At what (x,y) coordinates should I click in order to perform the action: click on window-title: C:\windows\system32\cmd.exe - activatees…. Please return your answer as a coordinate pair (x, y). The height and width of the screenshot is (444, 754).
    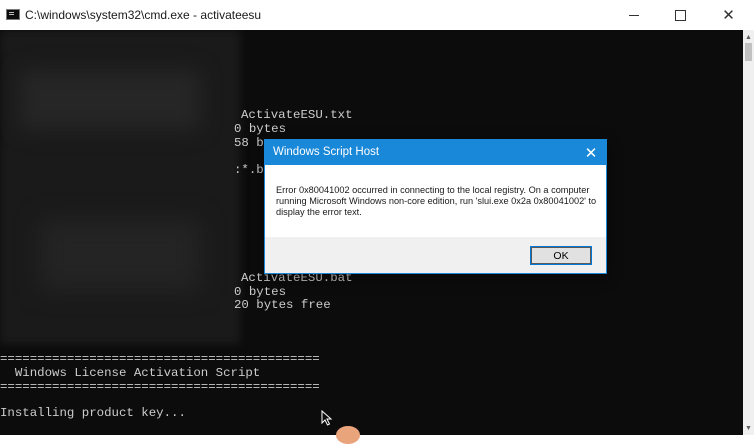
    Looking at the image, I should click on (143, 15).